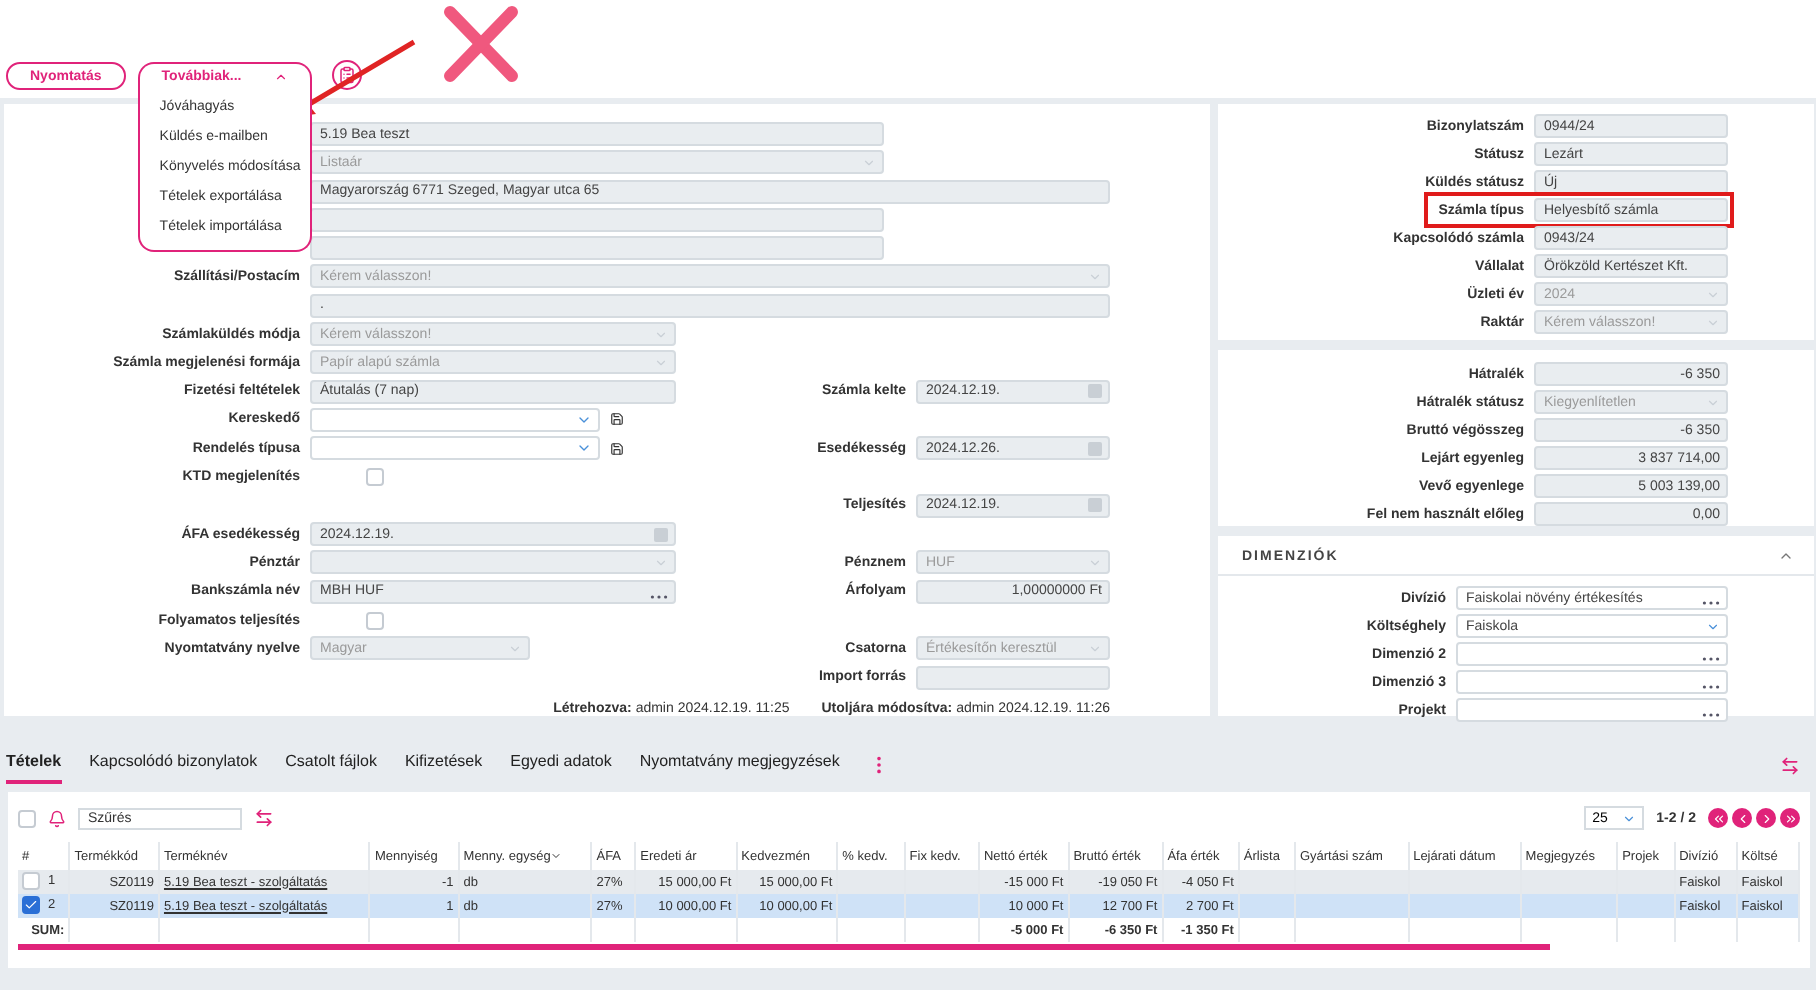 The height and width of the screenshot is (990, 1816). Describe the element at coordinates (331, 768) in the screenshot. I see `tab: Csatolt fájlok` at that location.